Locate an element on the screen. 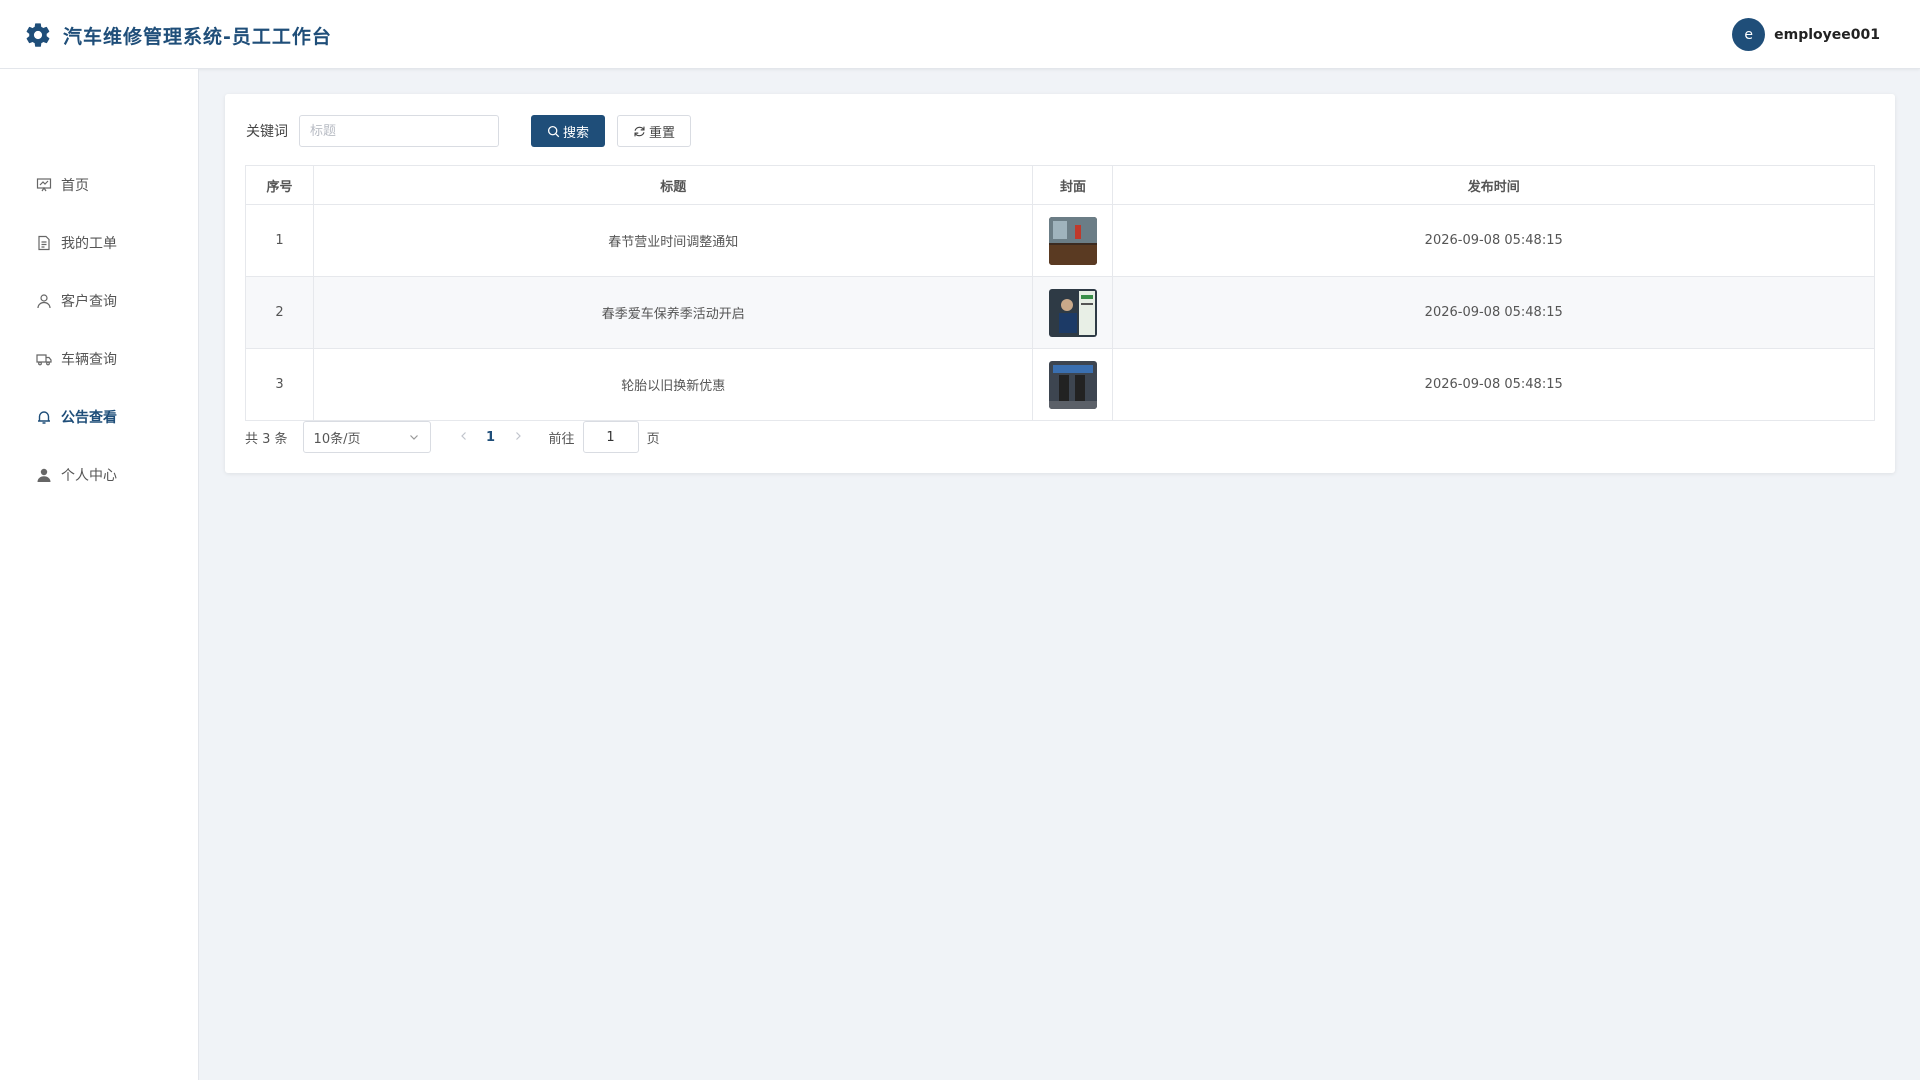 The height and width of the screenshot is (1080, 1920). sidebar-item-profile: 个人中心 is located at coordinates (76, 475).